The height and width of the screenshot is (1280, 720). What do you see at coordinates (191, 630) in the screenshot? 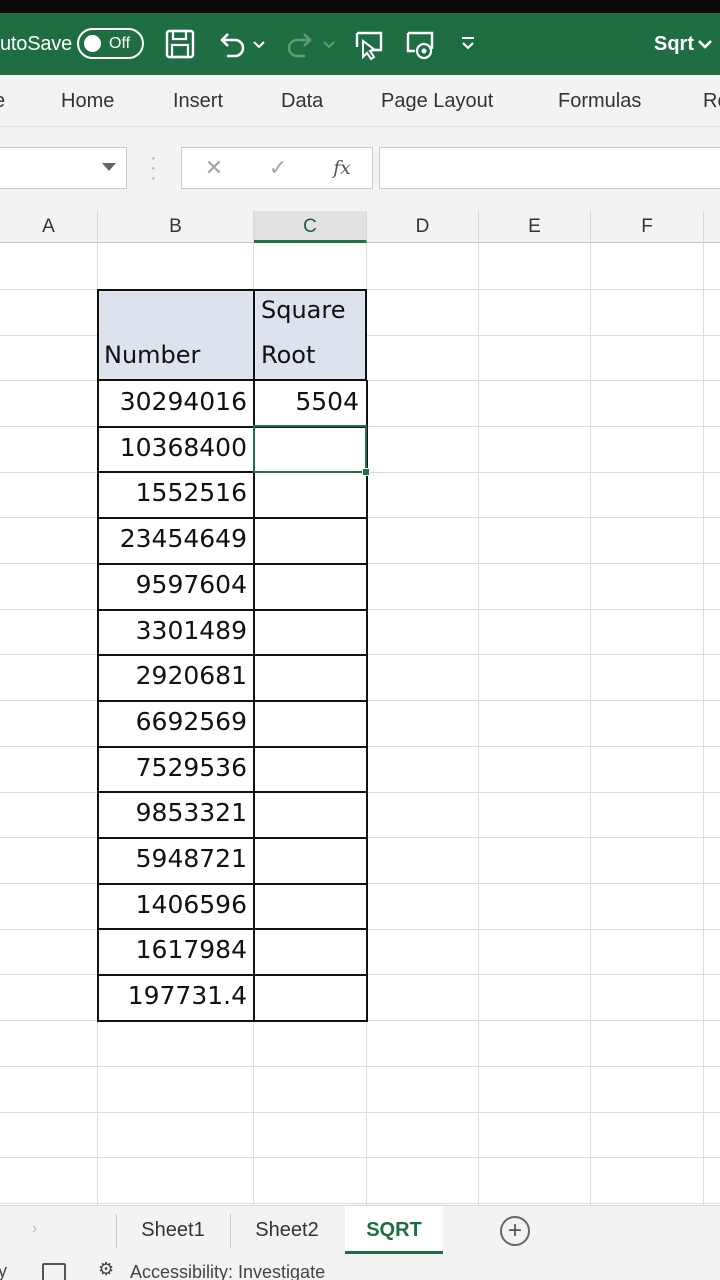
I see `number-cell: 3301489` at bounding box center [191, 630].